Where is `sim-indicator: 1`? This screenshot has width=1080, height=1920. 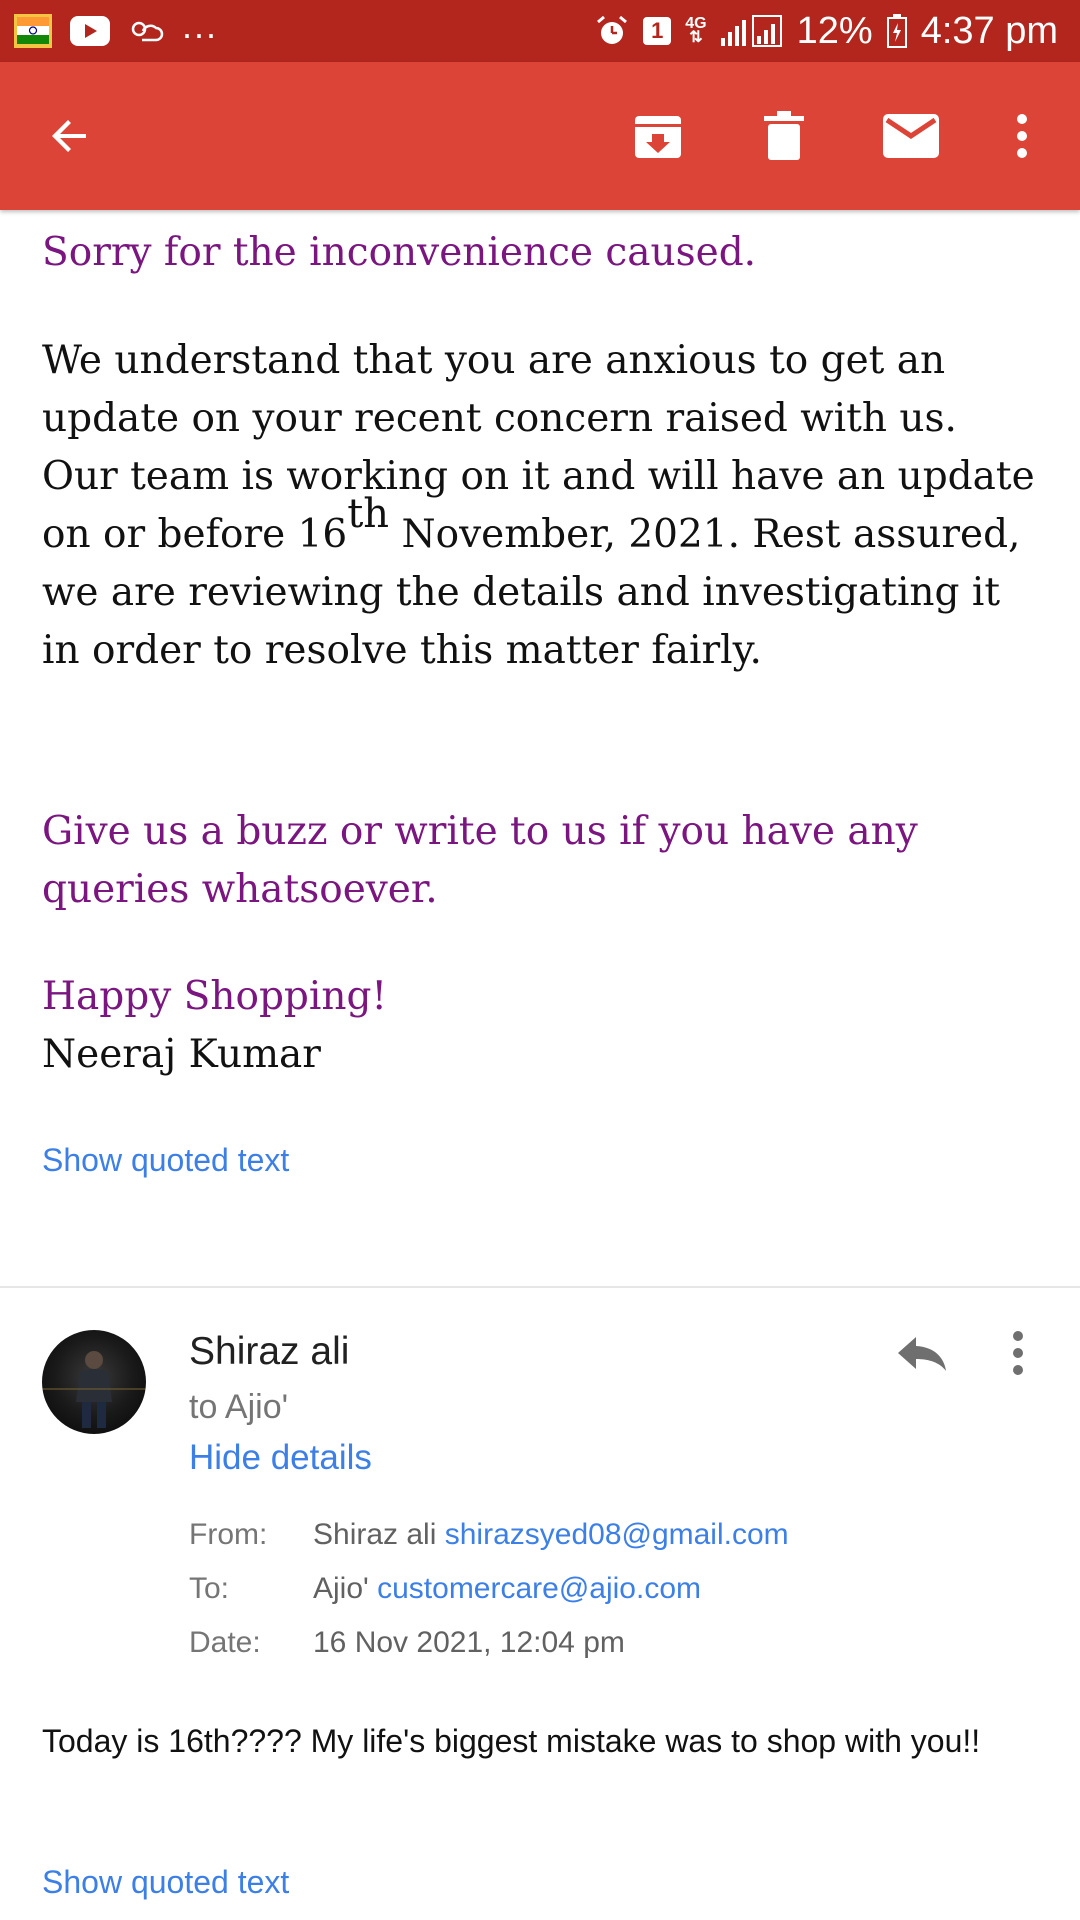 sim-indicator: 1 is located at coordinates (657, 31).